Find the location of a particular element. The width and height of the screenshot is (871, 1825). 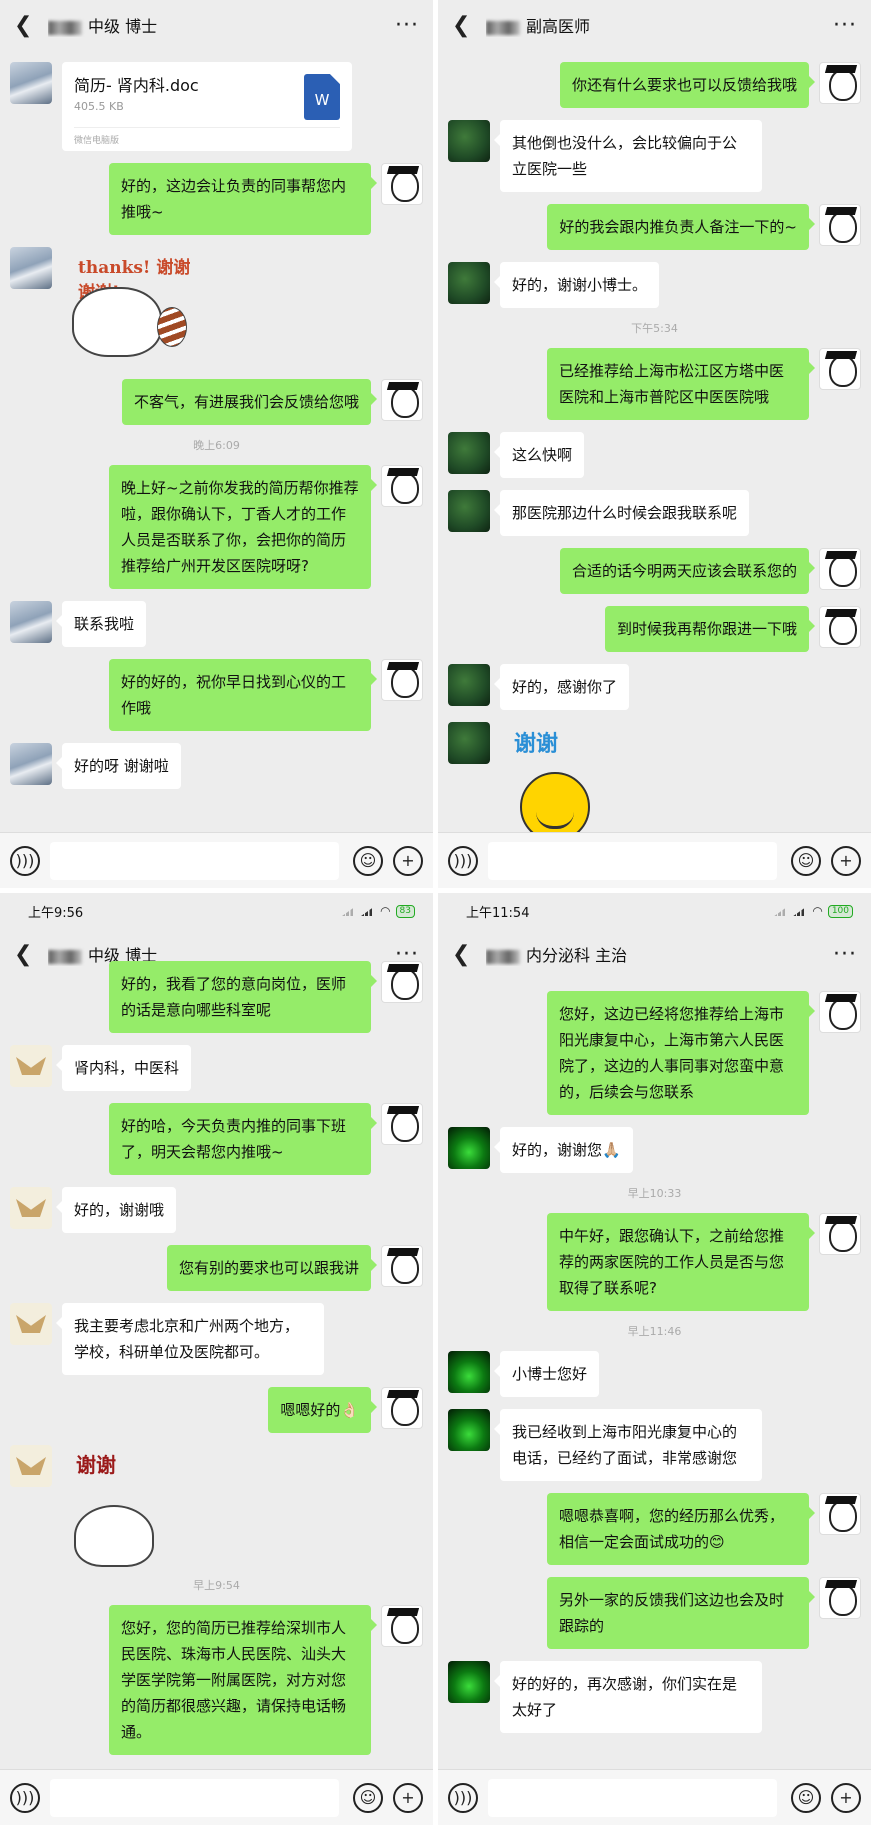

sent-message: 您有别的要求也可以跟我讲 is located at coordinates (272, 1268).